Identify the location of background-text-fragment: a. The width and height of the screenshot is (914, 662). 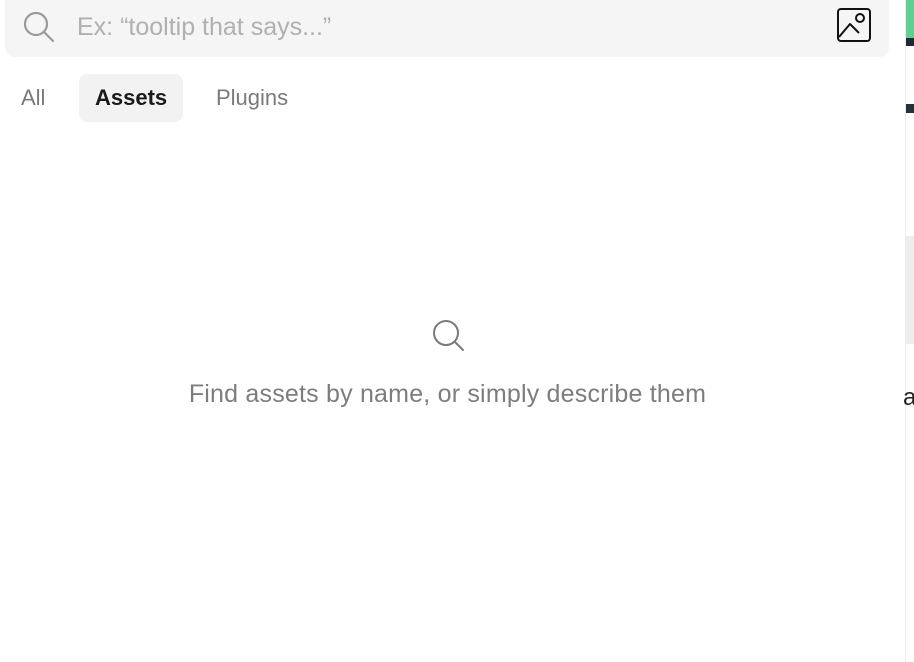
(908, 397).